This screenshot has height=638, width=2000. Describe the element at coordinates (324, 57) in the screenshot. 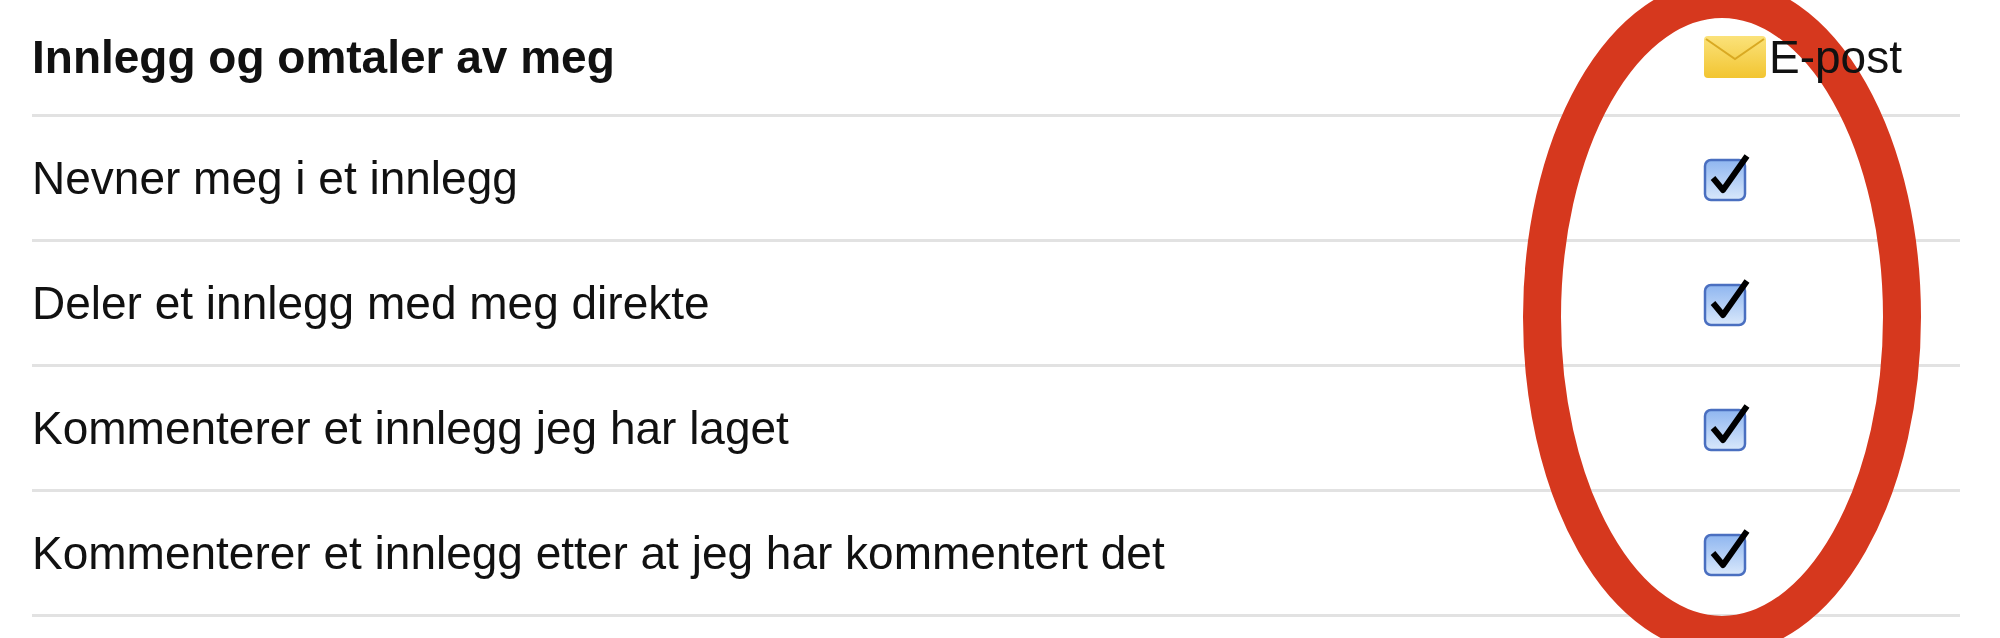

I see `section-heading: Innlegg og omtaler av meg` at that location.